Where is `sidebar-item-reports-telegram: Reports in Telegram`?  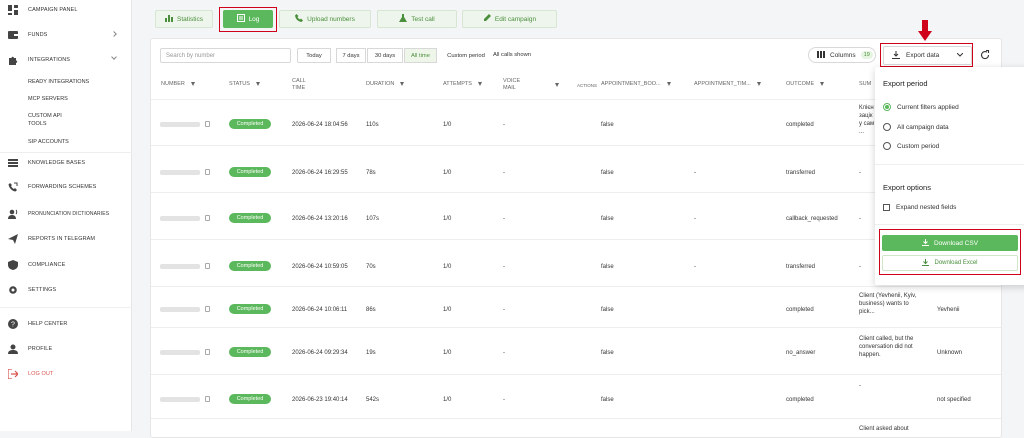 sidebar-item-reports-telegram: Reports in Telegram is located at coordinates (66, 239).